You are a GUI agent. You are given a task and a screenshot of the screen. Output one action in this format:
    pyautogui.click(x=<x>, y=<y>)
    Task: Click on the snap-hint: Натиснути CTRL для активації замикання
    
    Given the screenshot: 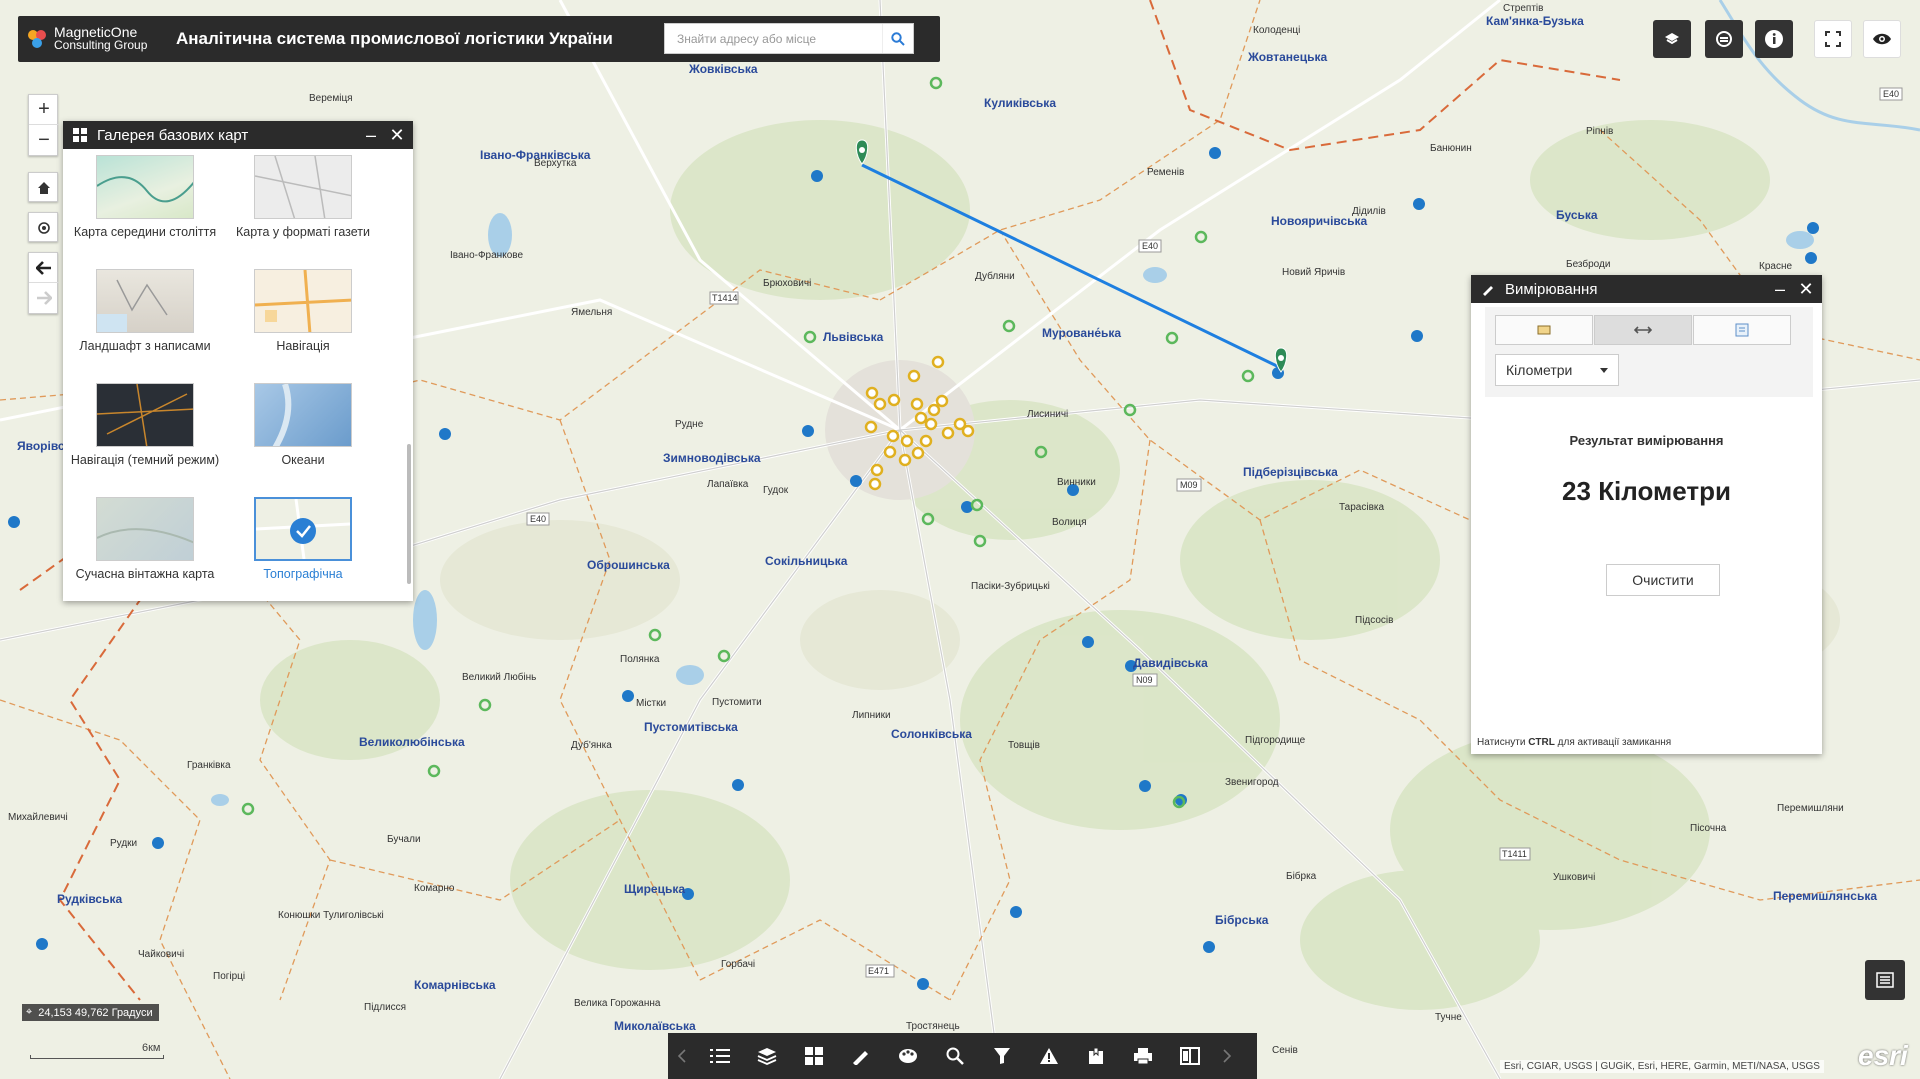 What is the action you would take?
    pyautogui.click(x=1574, y=742)
    